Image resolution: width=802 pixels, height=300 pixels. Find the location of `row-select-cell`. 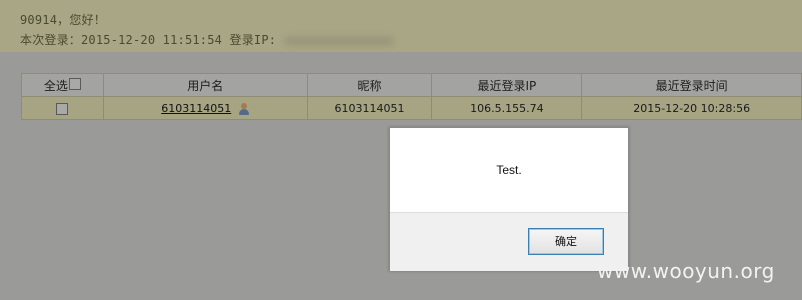

row-select-cell is located at coordinates (62, 108).